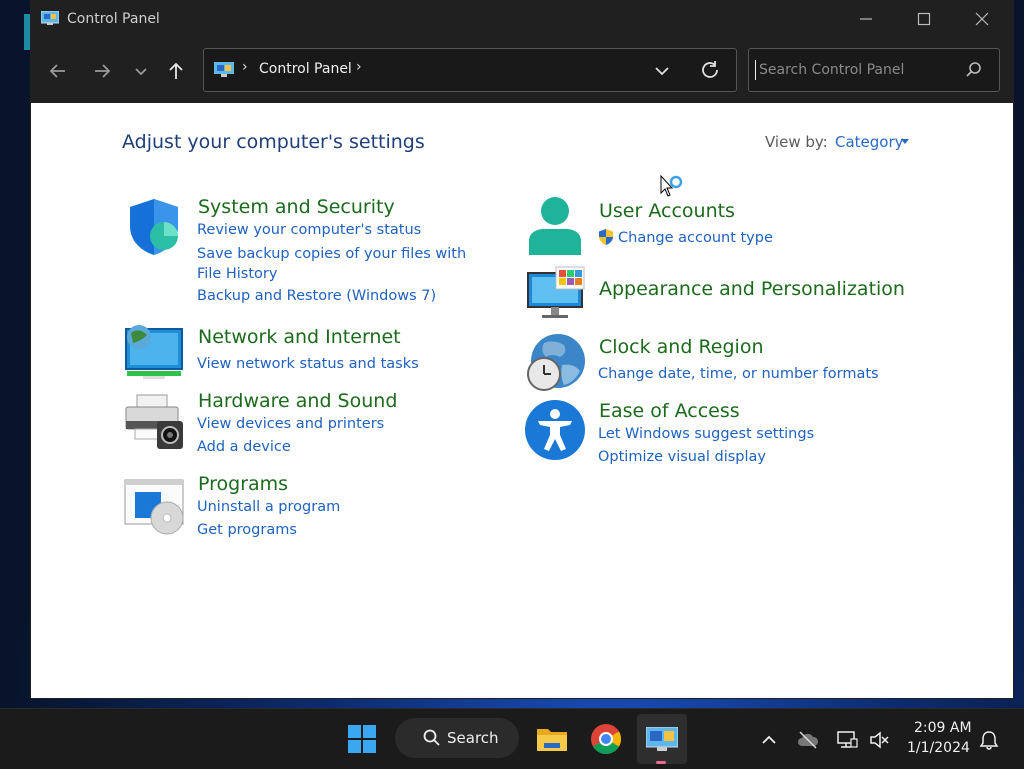 This screenshot has width=1024, height=769. What do you see at coordinates (305, 69) in the screenshot?
I see `breadcrumb-control-panel: Control Panel` at bounding box center [305, 69].